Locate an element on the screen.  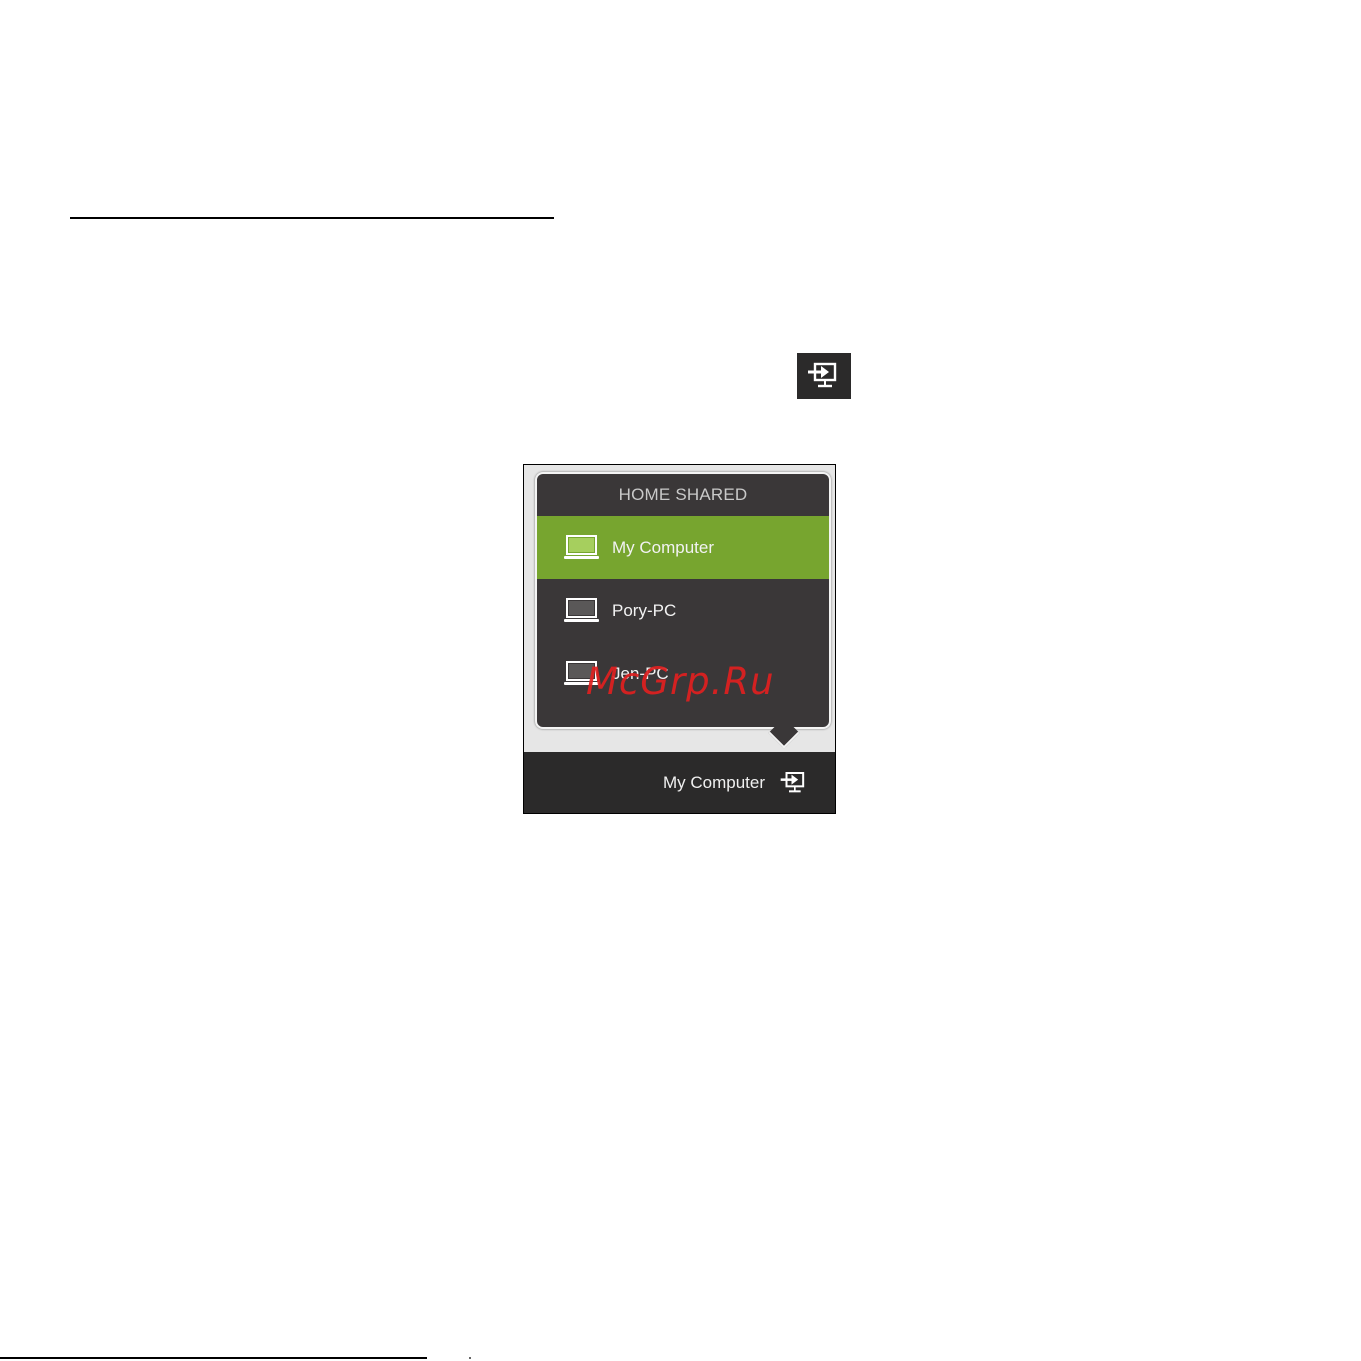
popup-pointer is located at coordinates (784, 733).